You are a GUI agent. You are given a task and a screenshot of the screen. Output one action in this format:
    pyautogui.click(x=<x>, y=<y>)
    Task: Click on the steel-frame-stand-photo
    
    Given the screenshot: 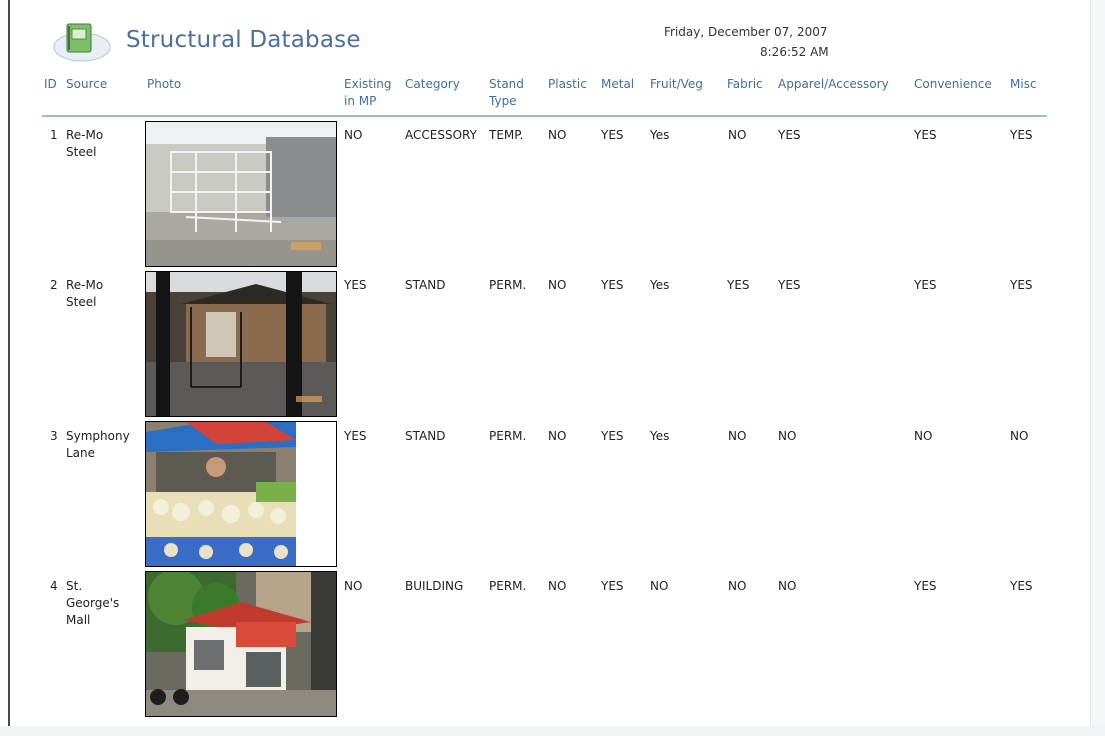 What is the action you would take?
    pyautogui.click(x=241, y=344)
    